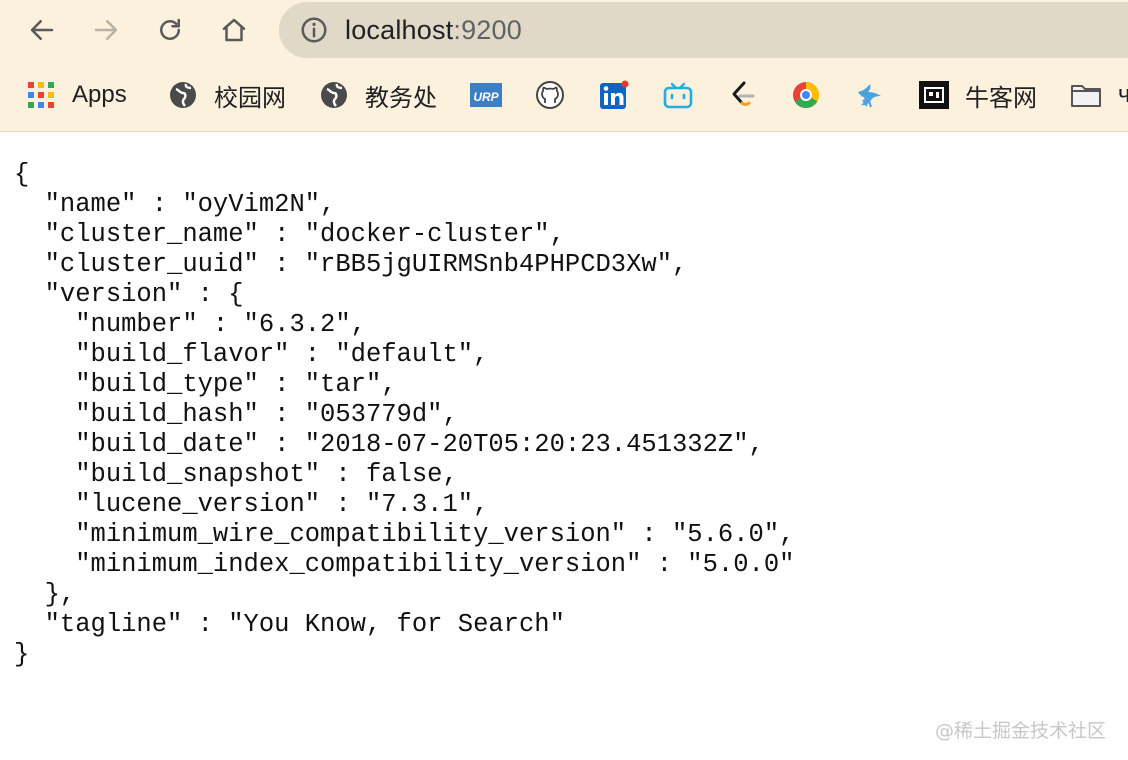  I want to click on bookmark-label: Apps, so click(99, 94).